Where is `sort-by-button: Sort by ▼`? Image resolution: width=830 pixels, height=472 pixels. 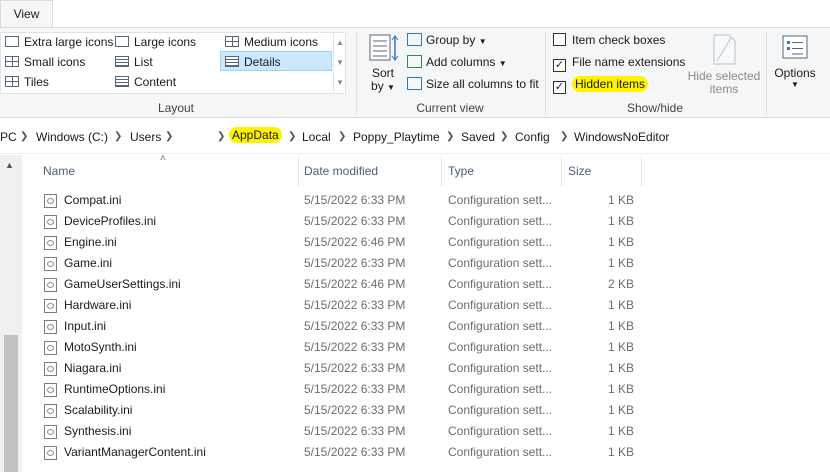
sort-by-button: Sort by ▼ is located at coordinates (383, 64).